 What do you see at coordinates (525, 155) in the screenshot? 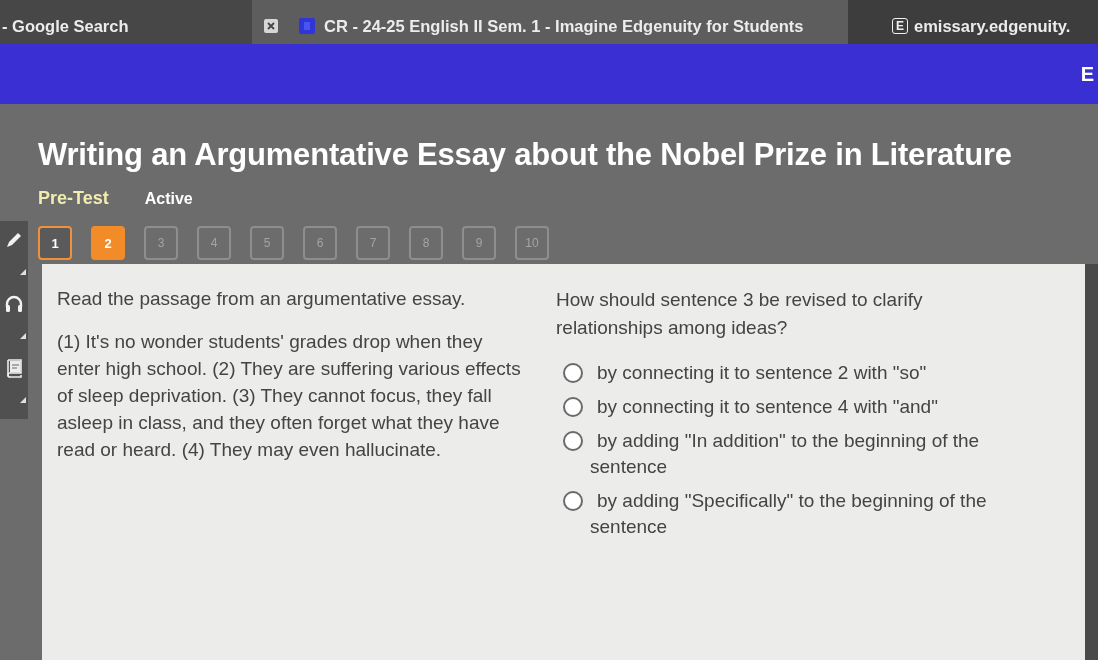
I see `activity-title: Writing an Argumentative Essay about the Nobel Prize in Literature` at bounding box center [525, 155].